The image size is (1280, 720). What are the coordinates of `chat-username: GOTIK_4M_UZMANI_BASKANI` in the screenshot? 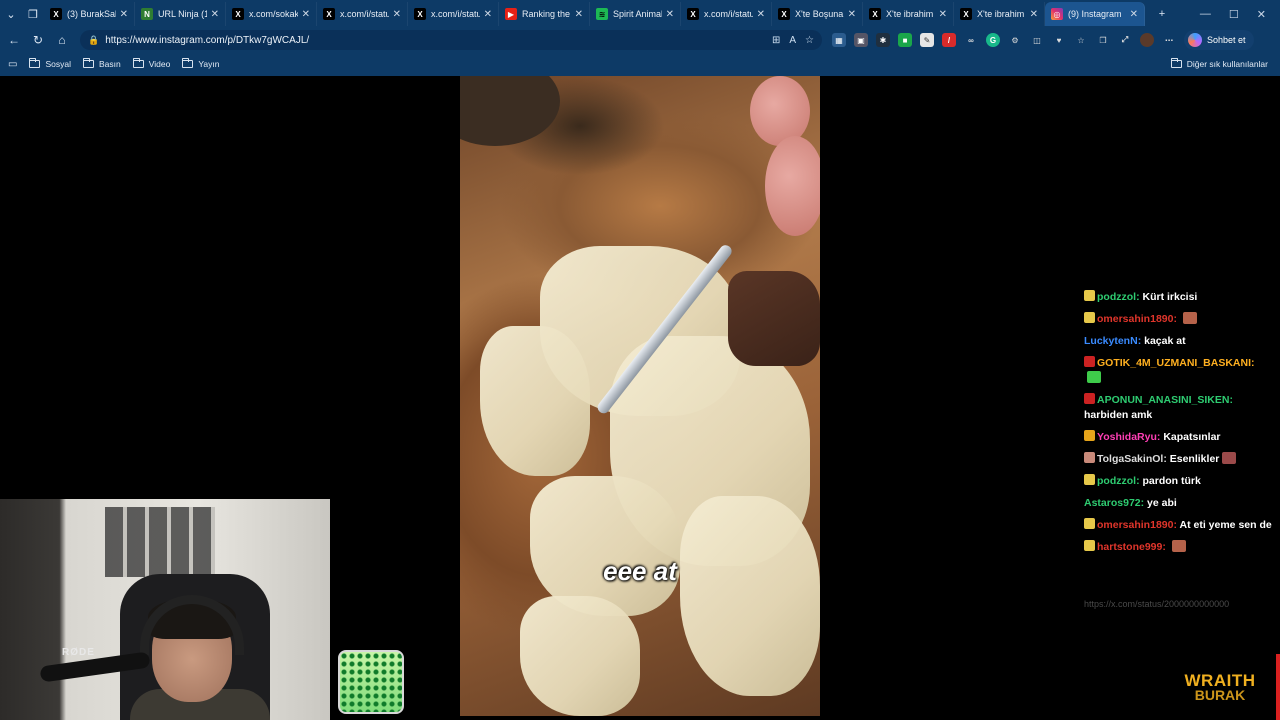 It's located at (1174, 363).